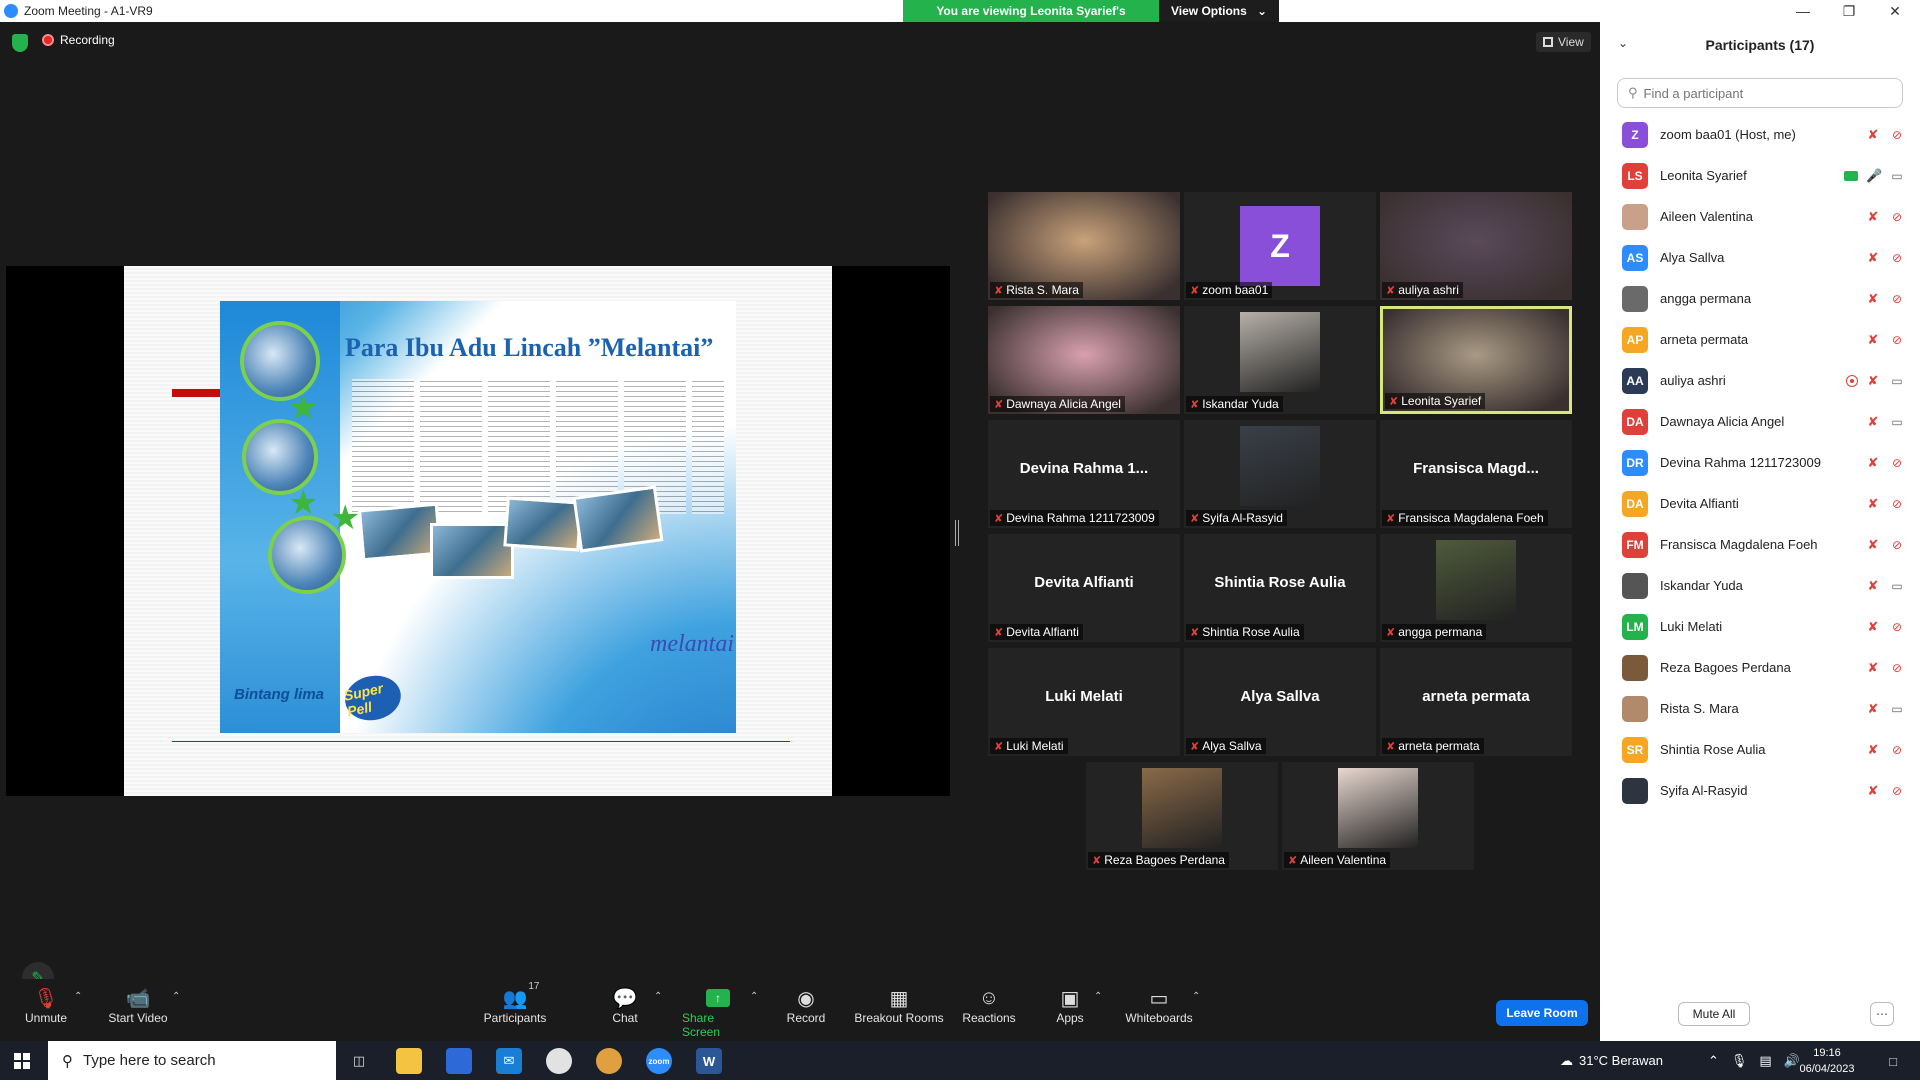  Describe the element at coordinates (1760, 339) in the screenshot. I see `participant-row: AP arneta permata ✘ ⊘` at that location.